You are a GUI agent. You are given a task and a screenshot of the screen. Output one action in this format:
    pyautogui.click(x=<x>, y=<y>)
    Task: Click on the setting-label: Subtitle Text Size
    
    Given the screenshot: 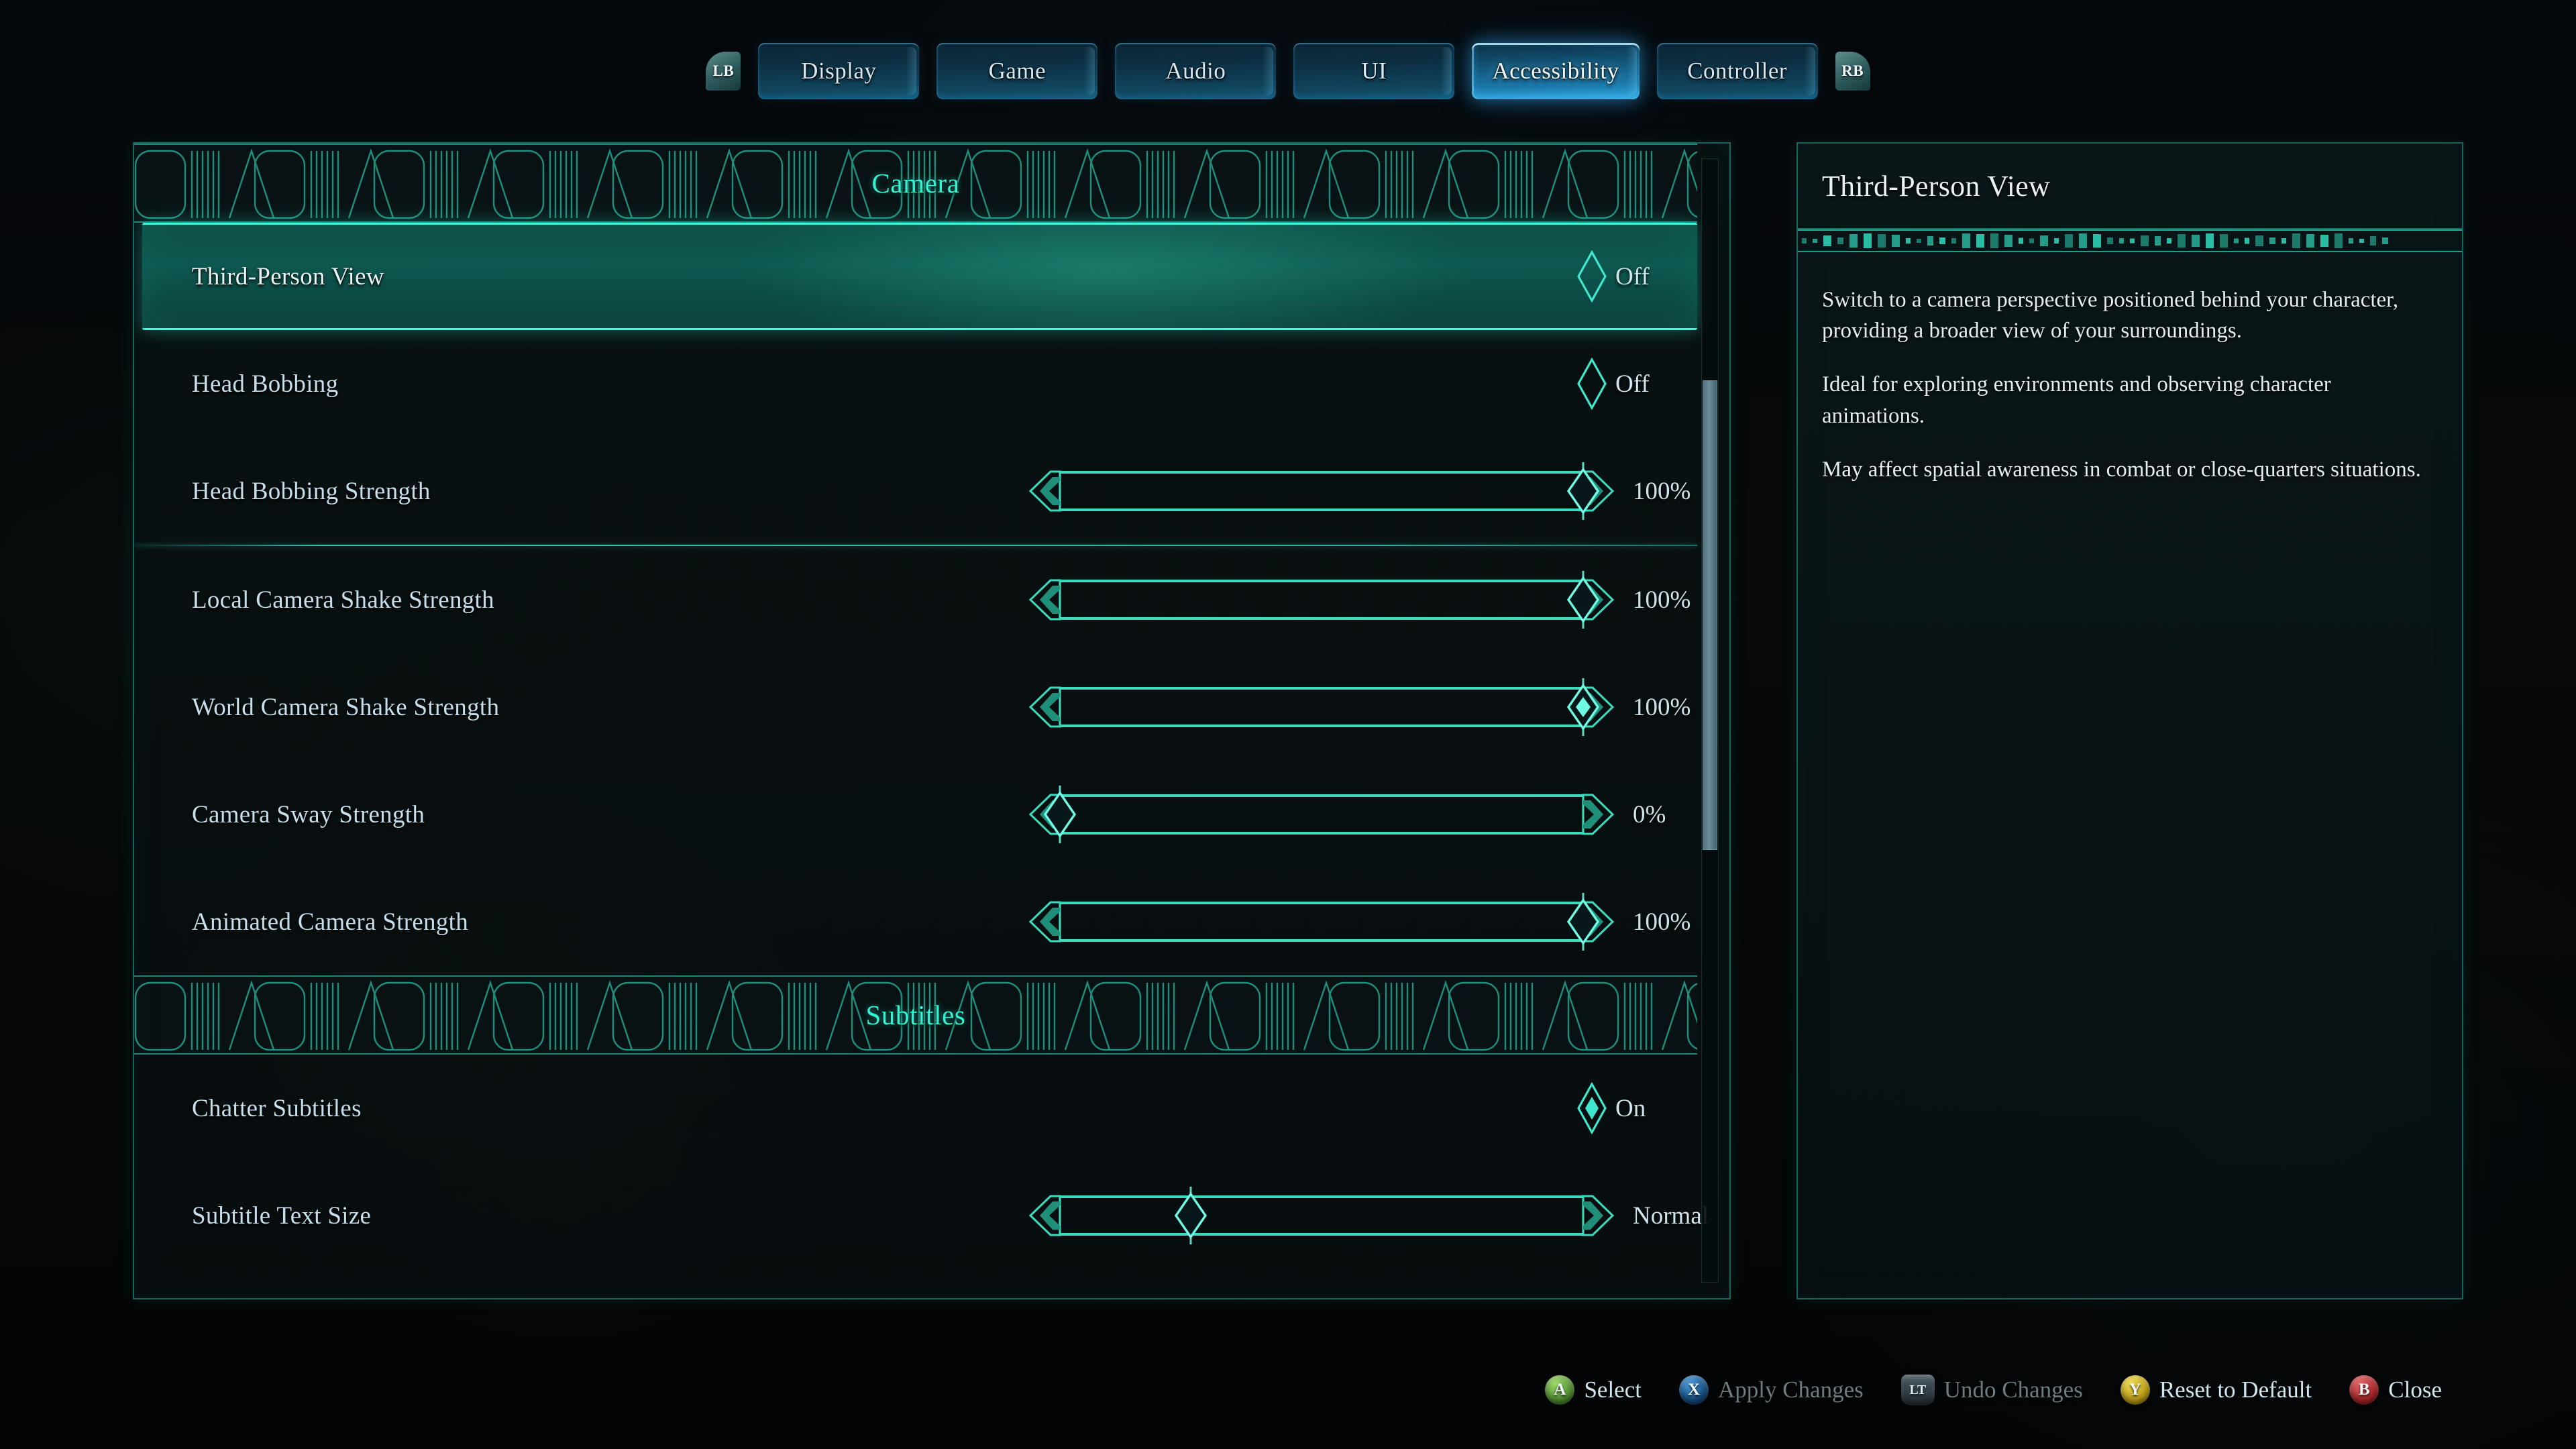 What is the action you would take?
    pyautogui.click(x=282, y=1215)
    